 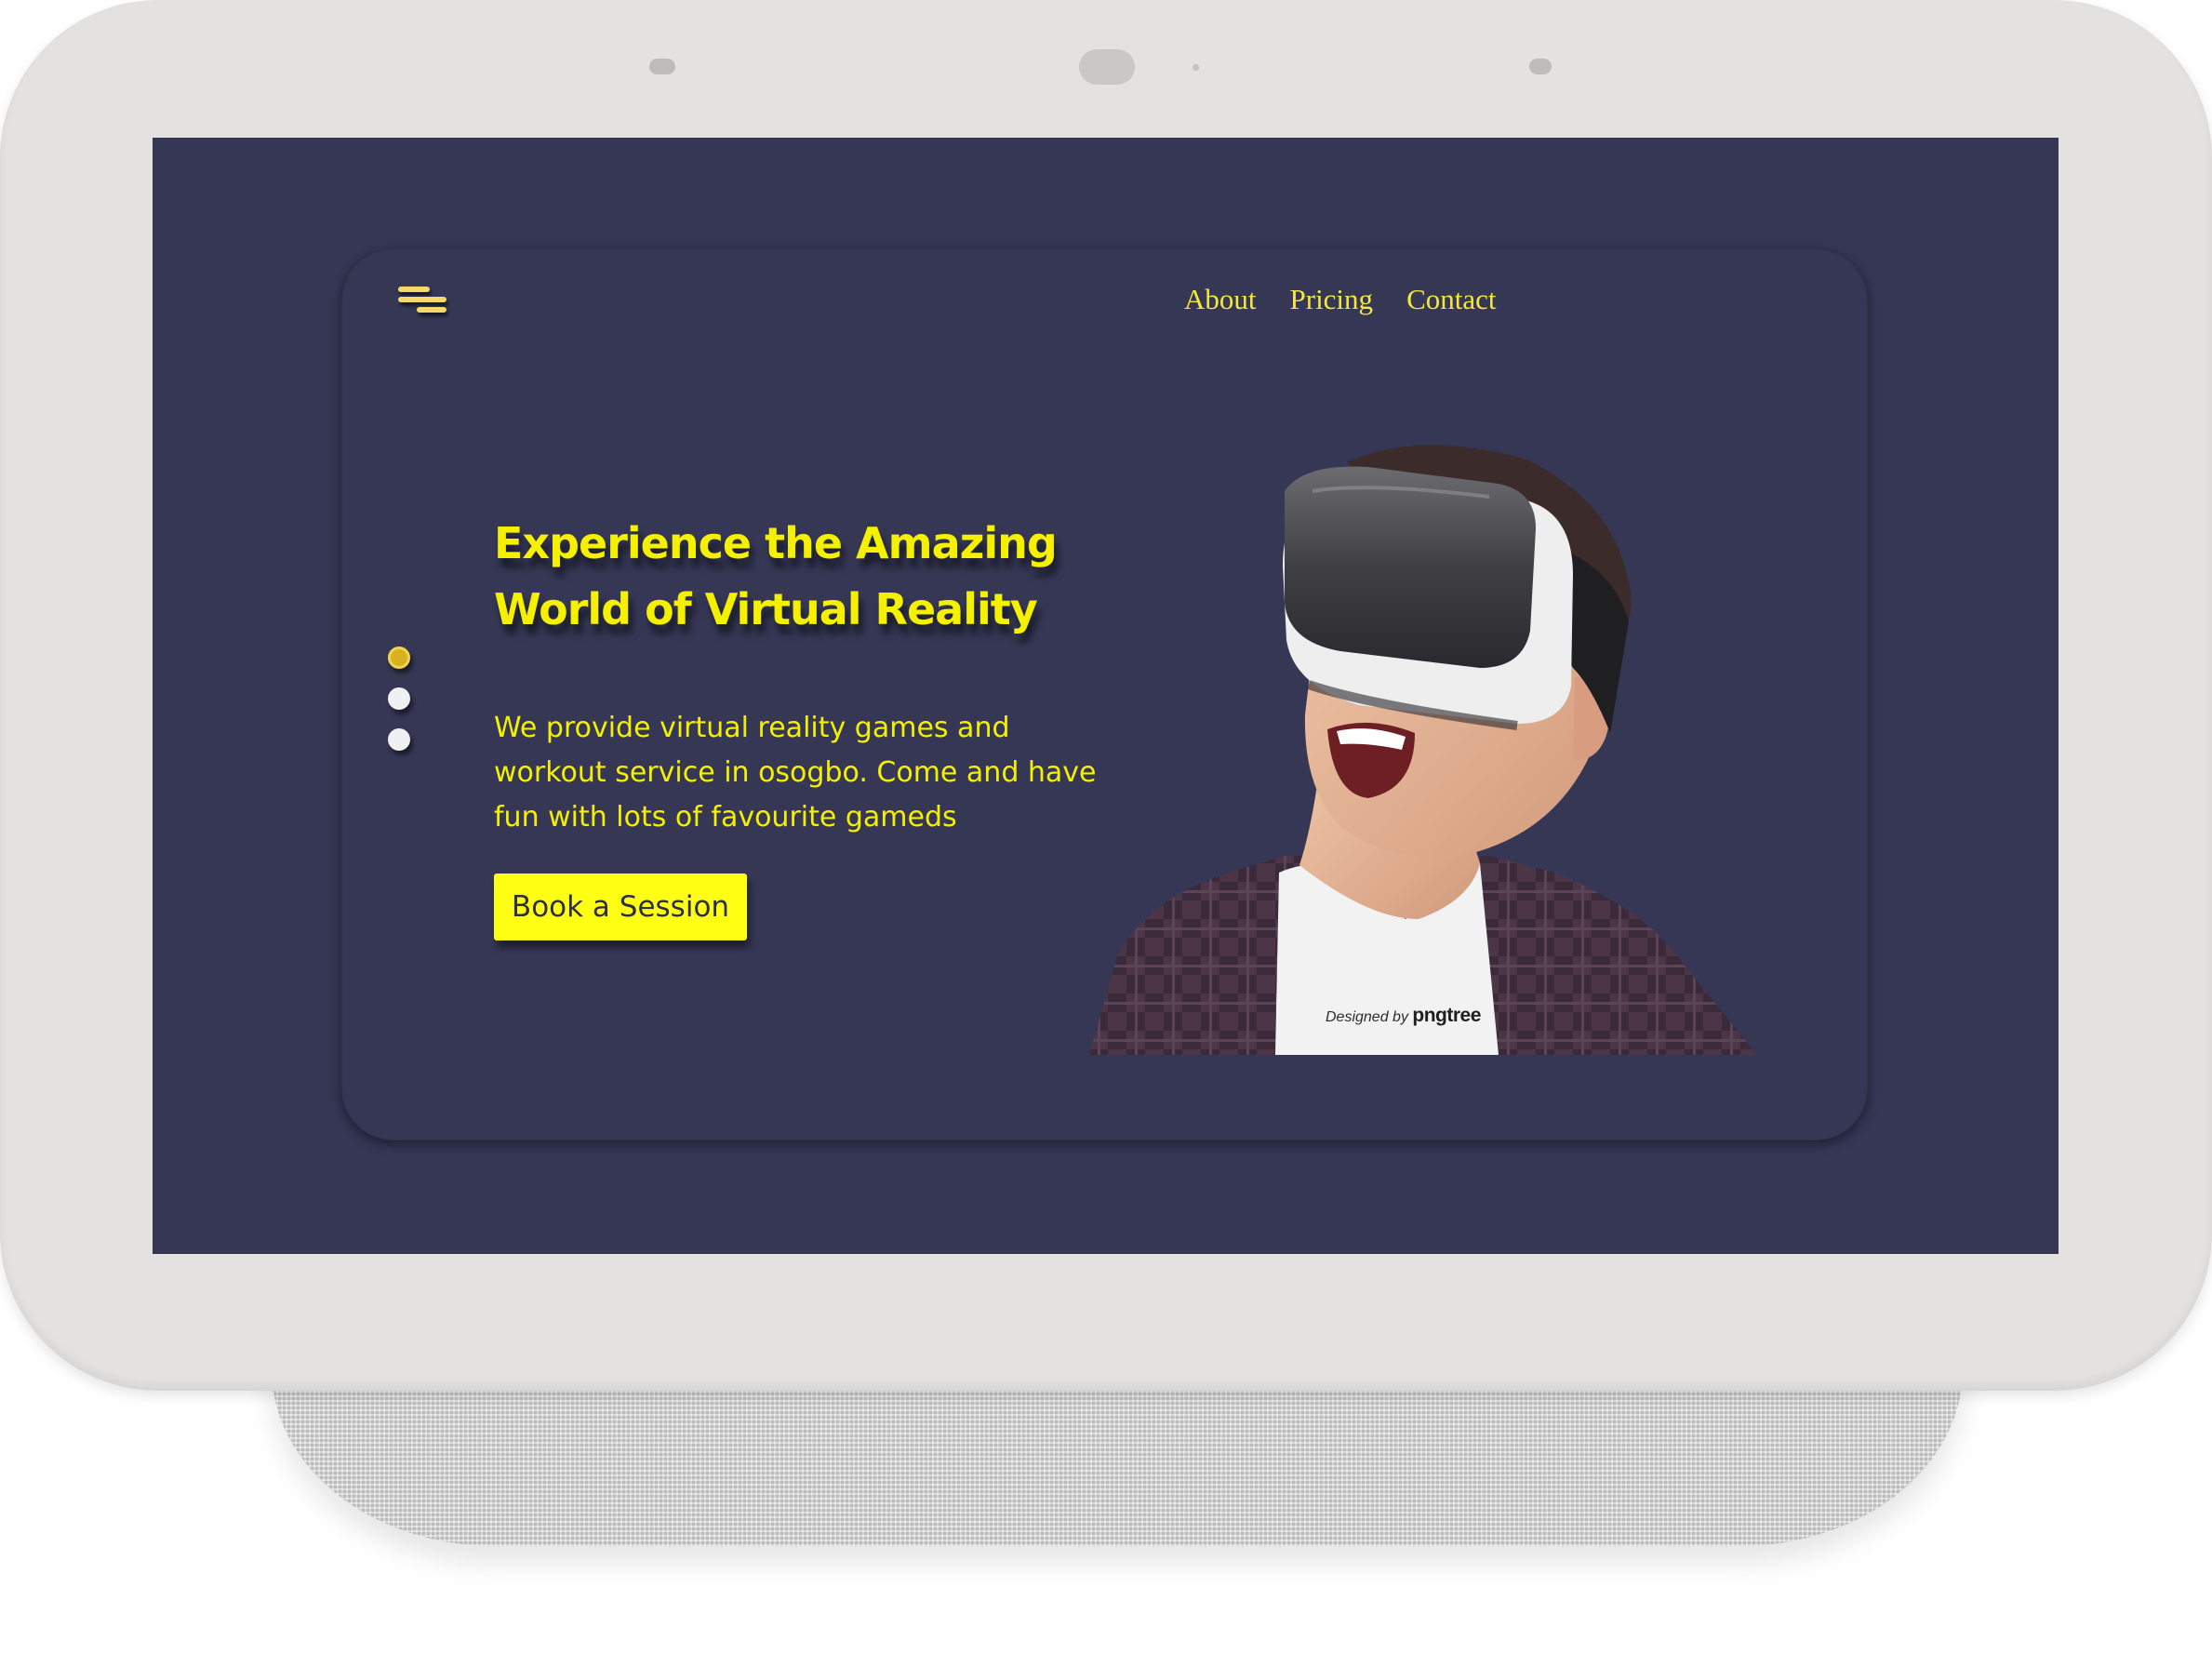 What do you see at coordinates (1451, 299) in the screenshot?
I see `nav-link-contact: Contact` at bounding box center [1451, 299].